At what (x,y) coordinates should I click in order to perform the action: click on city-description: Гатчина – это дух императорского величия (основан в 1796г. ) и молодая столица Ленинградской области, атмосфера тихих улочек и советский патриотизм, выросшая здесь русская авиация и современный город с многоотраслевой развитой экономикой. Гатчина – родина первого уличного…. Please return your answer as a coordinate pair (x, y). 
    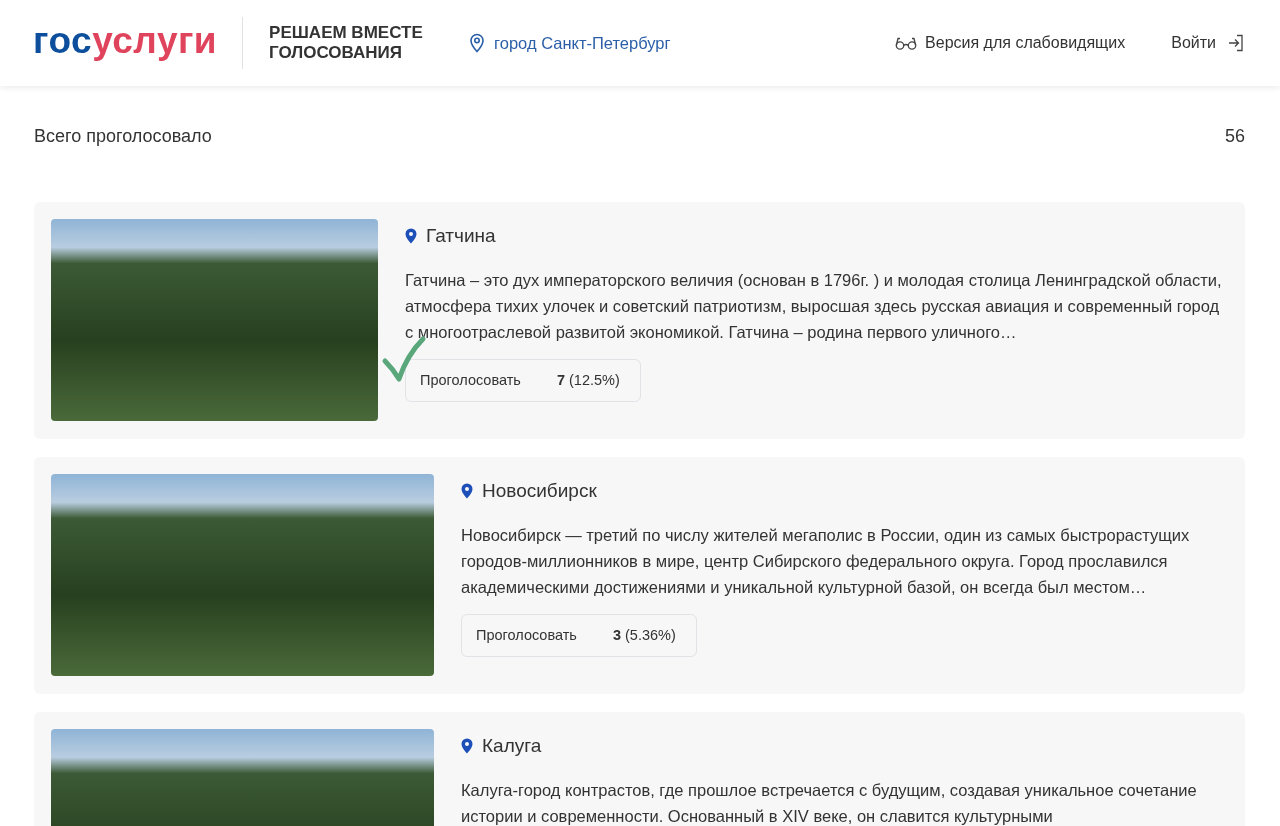
    Looking at the image, I should click on (814, 306).